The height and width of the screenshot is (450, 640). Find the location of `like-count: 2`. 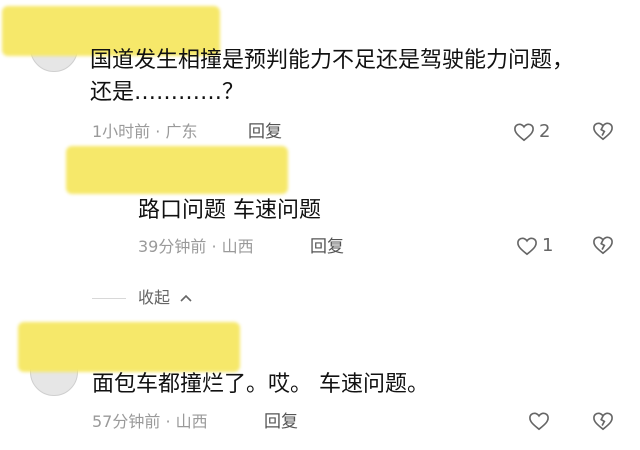

like-count: 2 is located at coordinates (545, 131).